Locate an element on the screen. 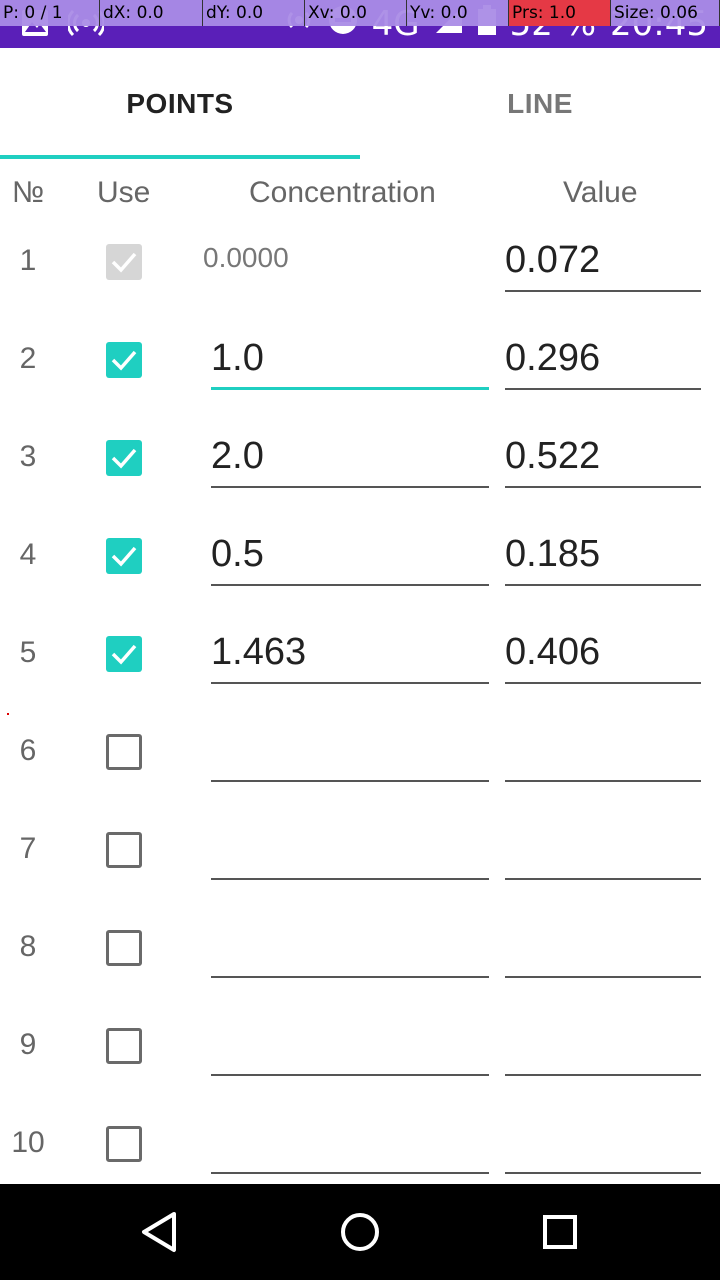  concentration-input: 0.5 is located at coordinates (350, 556).